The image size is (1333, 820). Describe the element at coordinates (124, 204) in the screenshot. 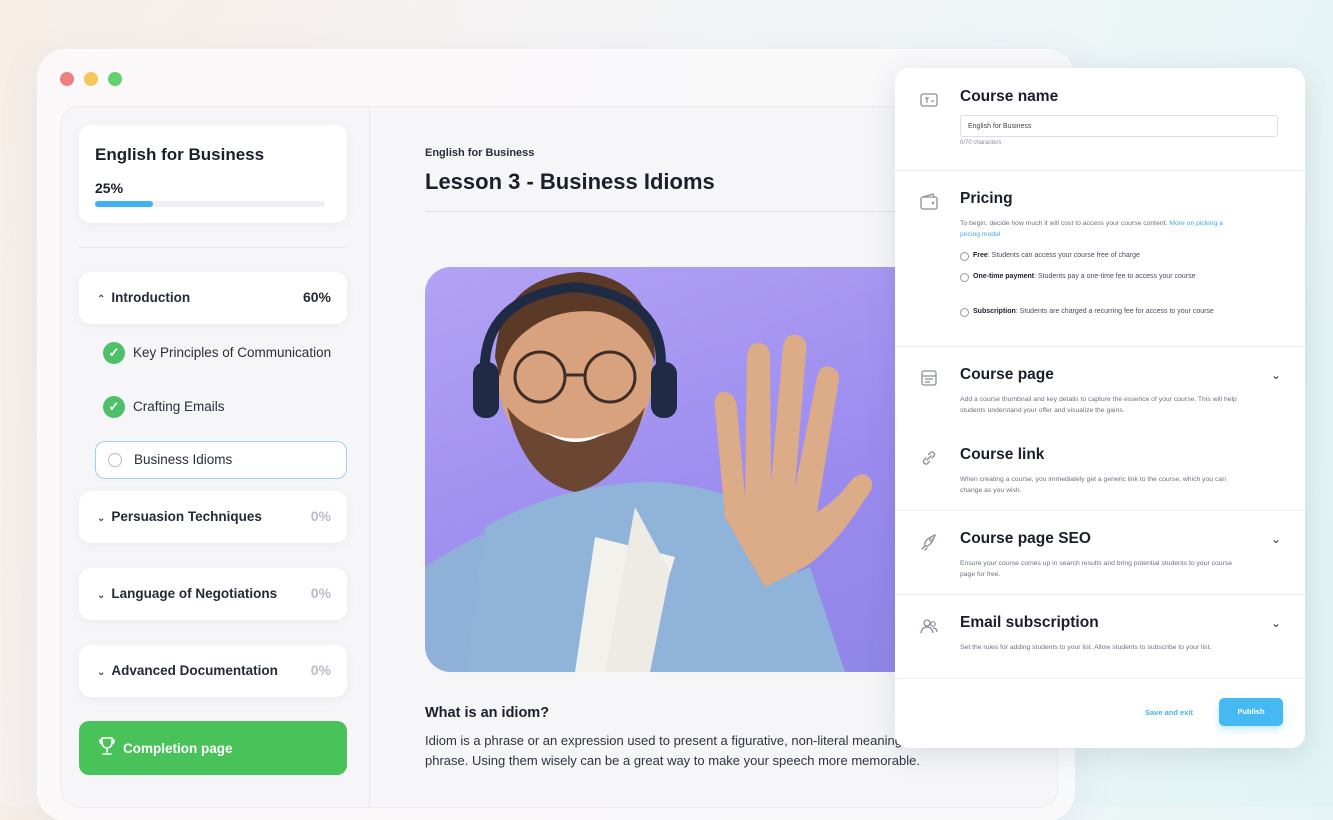

I see `course-progress-fill` at that location.